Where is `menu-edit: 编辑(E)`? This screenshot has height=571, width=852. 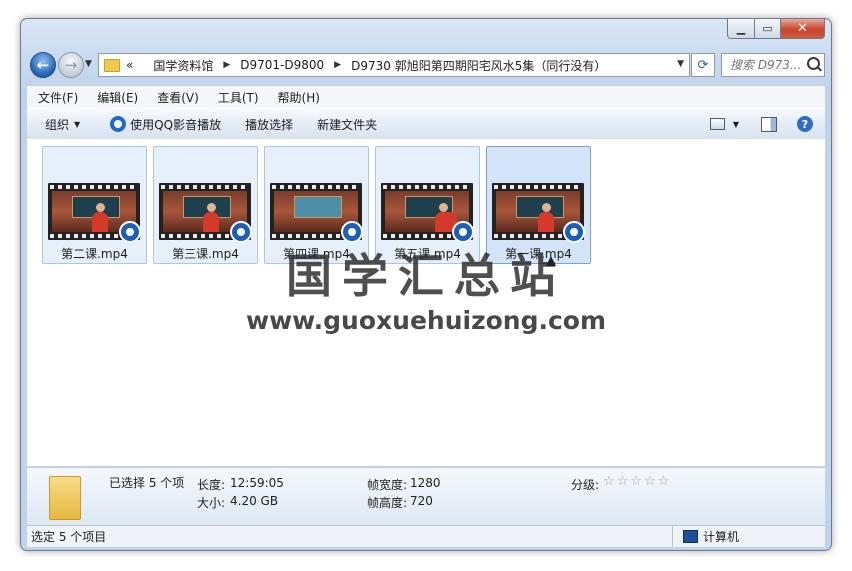 menu-edit: 编辑(E) is located at coordinates (117, 97).